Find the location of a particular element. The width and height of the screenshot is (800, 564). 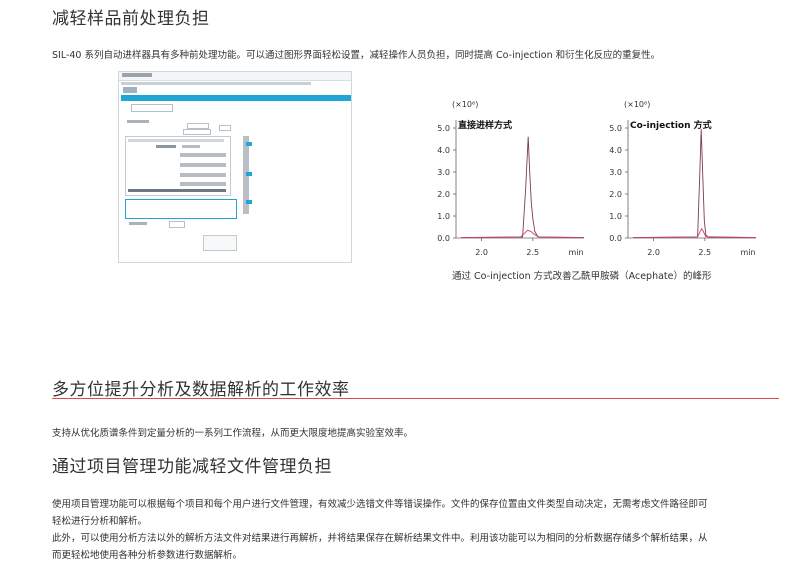

paragraph-line: 而更轻松地使用各种分析参数进行数据解析。 is located at coordinates (147, 555).